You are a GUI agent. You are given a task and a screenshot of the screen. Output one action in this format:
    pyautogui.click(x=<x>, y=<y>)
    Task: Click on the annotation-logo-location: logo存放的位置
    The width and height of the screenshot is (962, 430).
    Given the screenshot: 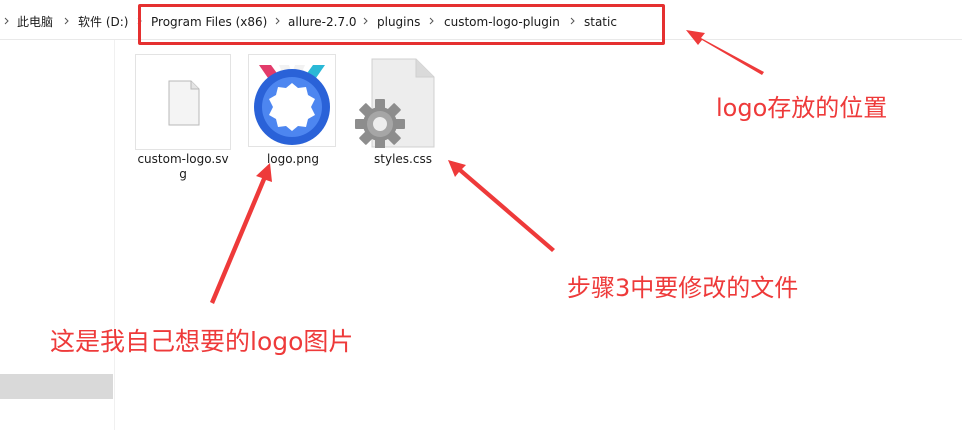 What is the action you would take?
    pyautogui.click(x=802, y=108)
    